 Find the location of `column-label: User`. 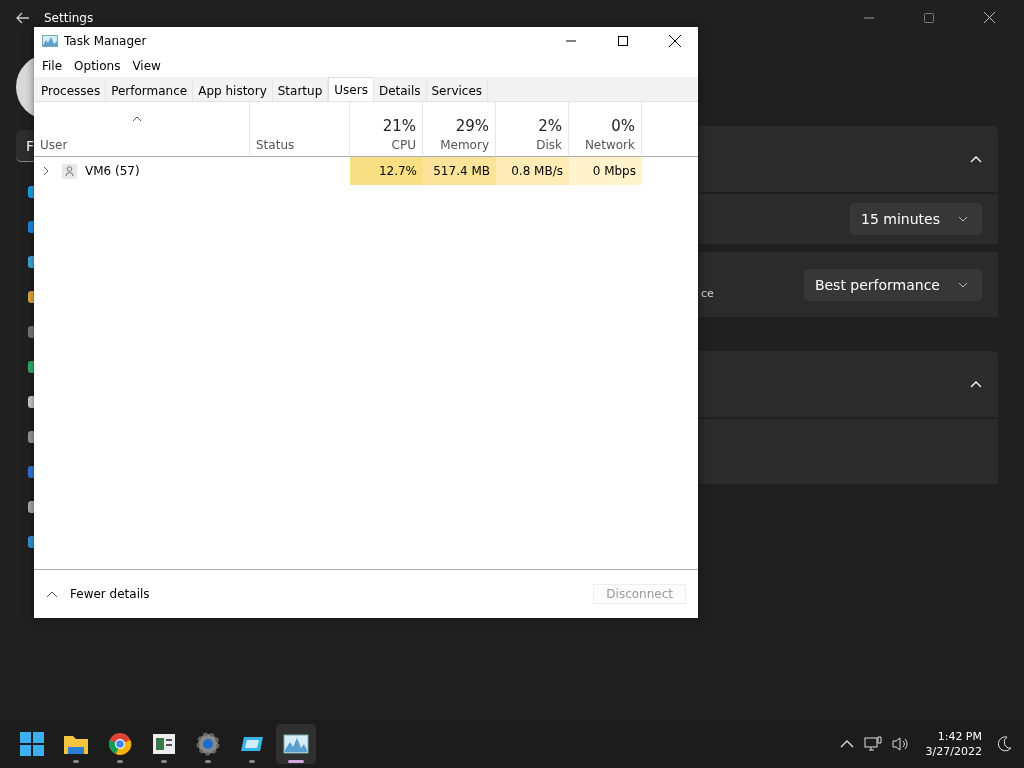

column-label: User is located at coordinates (54, 145).